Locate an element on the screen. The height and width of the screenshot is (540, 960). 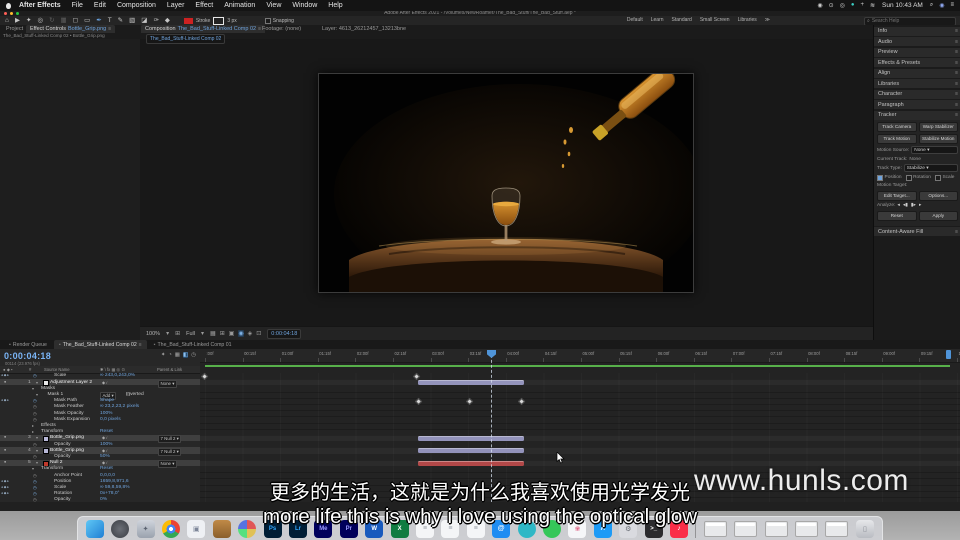
property-label: Opacity is located at coordinates (62, 456).